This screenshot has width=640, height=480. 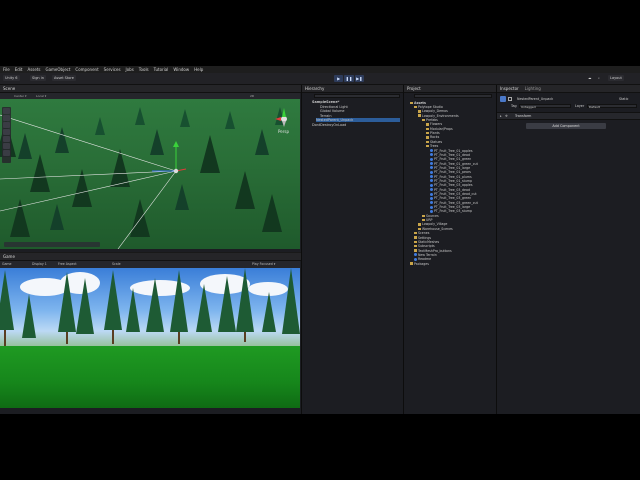 I want to click on menu-item-edit: Edit, so click(x=19, y=69).